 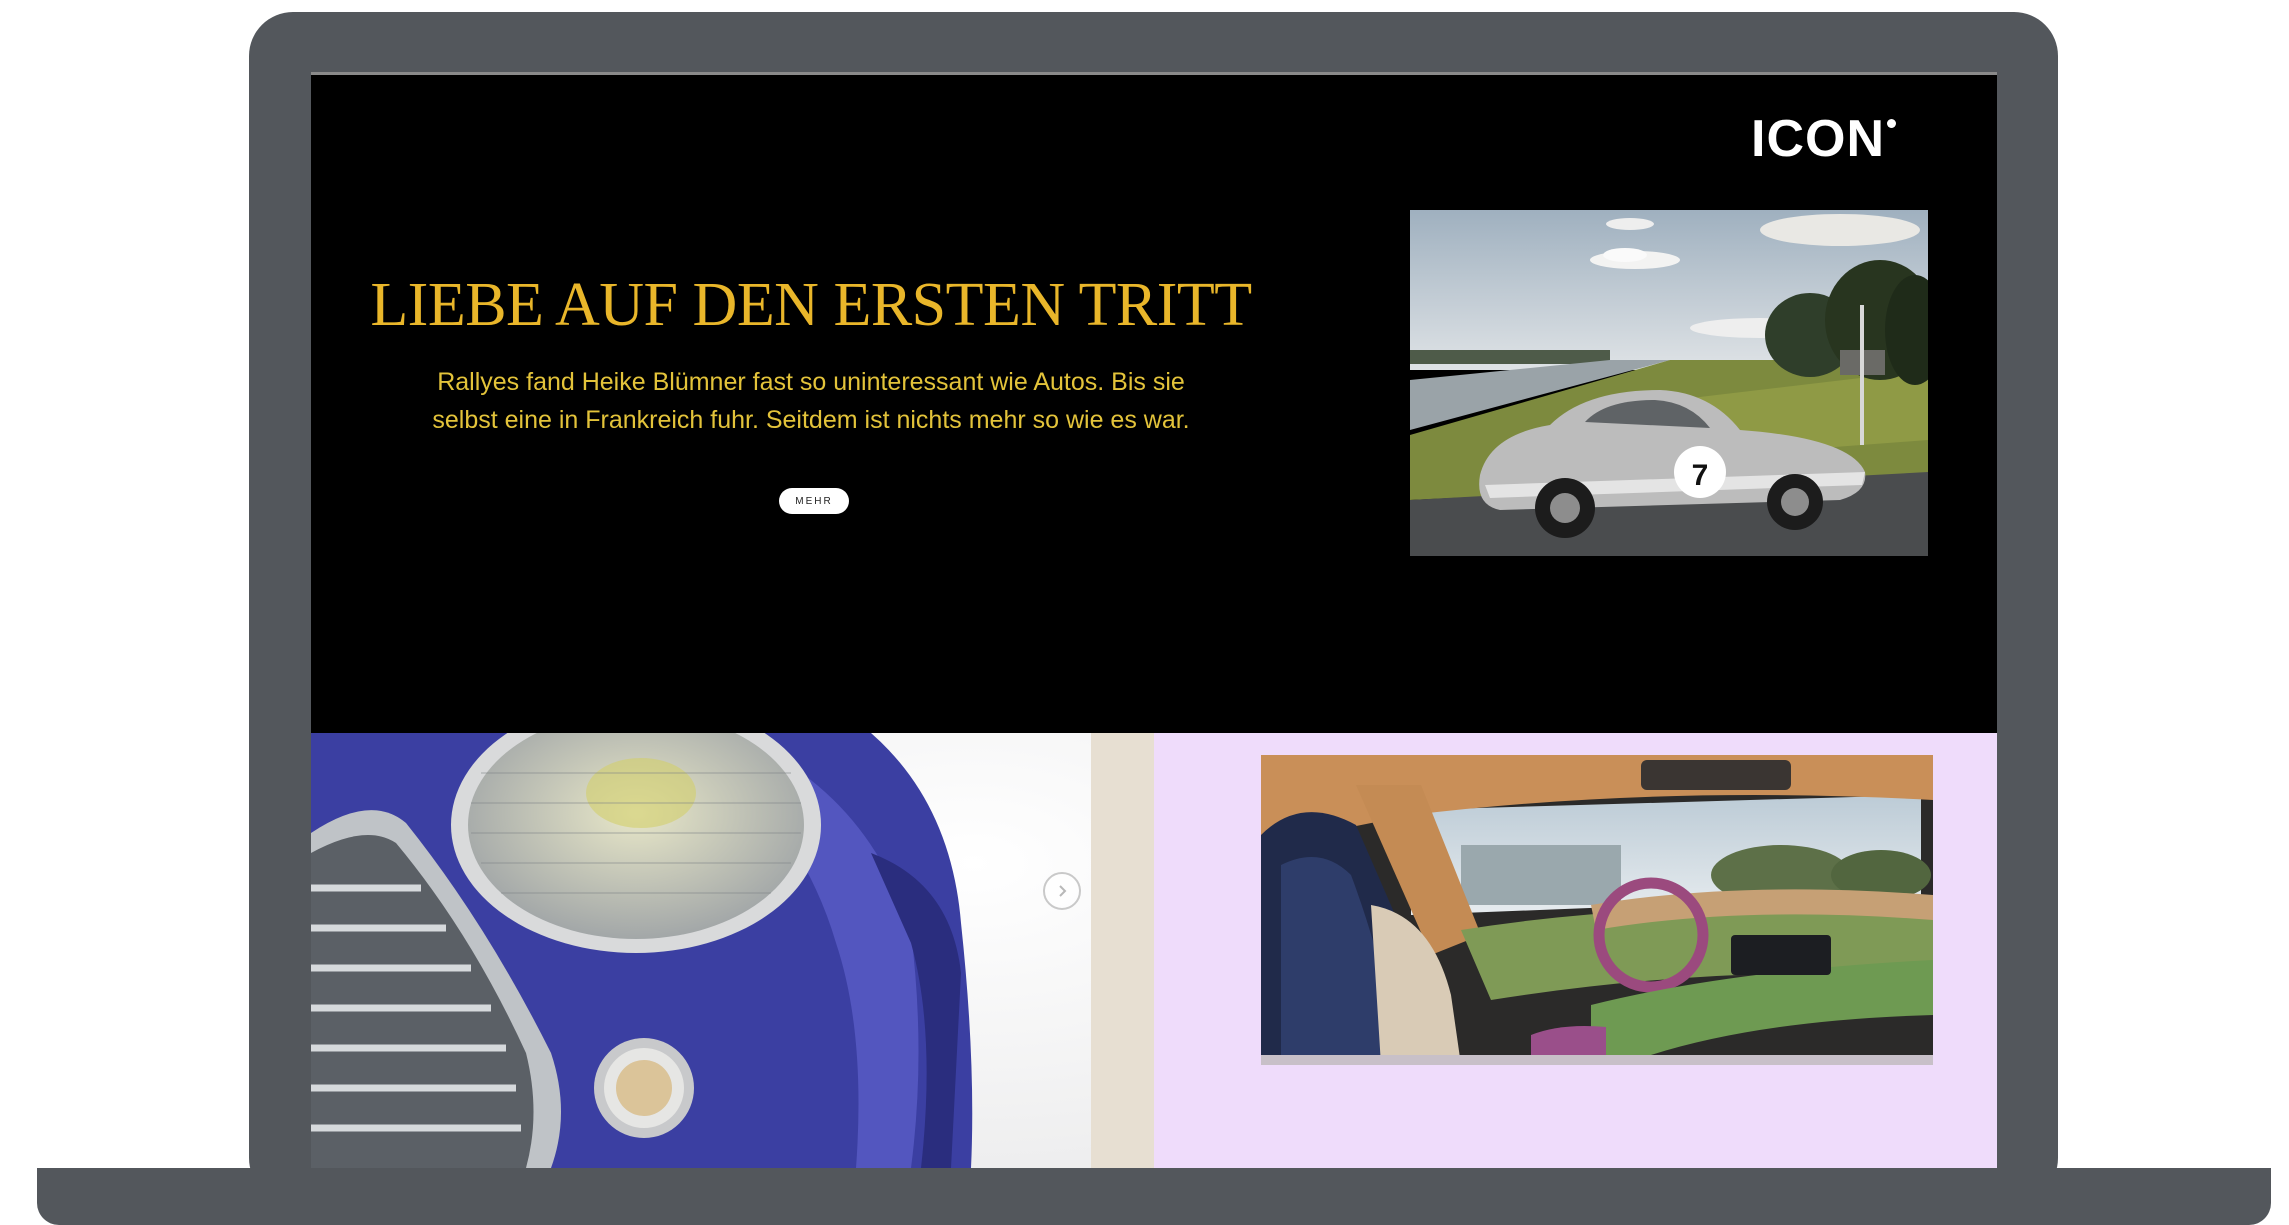 What do you see at coordinates (1700, 475) in the screenshot?
I see `car-number: 7` at bounding box center [1700, 475].